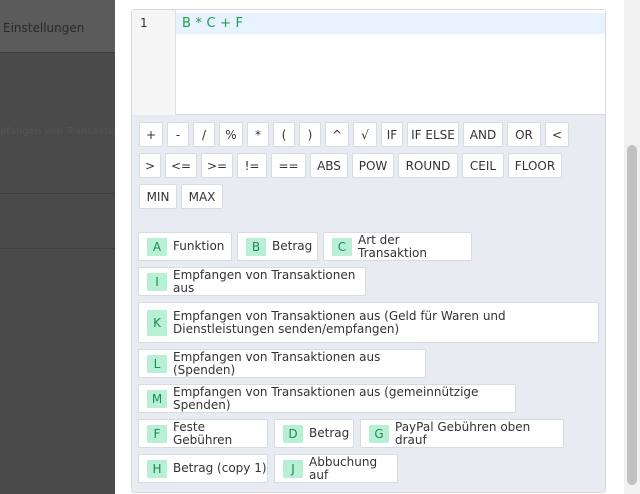 This screenshot has width=640, height=494. I want to click on variable-letter-badge: I, so click(157, 281).